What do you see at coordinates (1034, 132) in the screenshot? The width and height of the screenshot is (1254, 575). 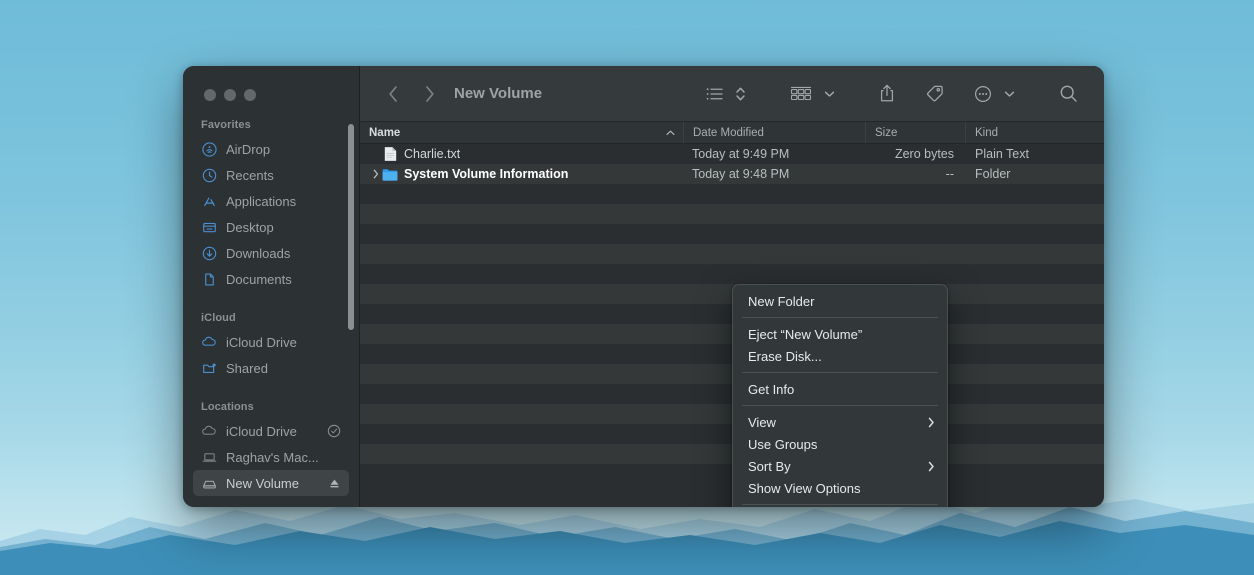 I see `column-header-kind: Kind` at bounding box center [1034, 132].